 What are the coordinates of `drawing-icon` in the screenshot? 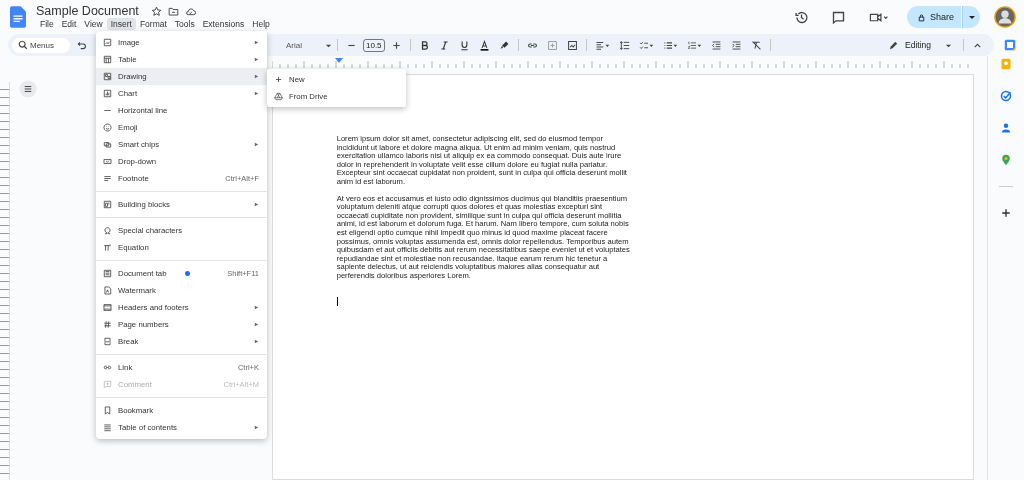 It's located at (107, 76).